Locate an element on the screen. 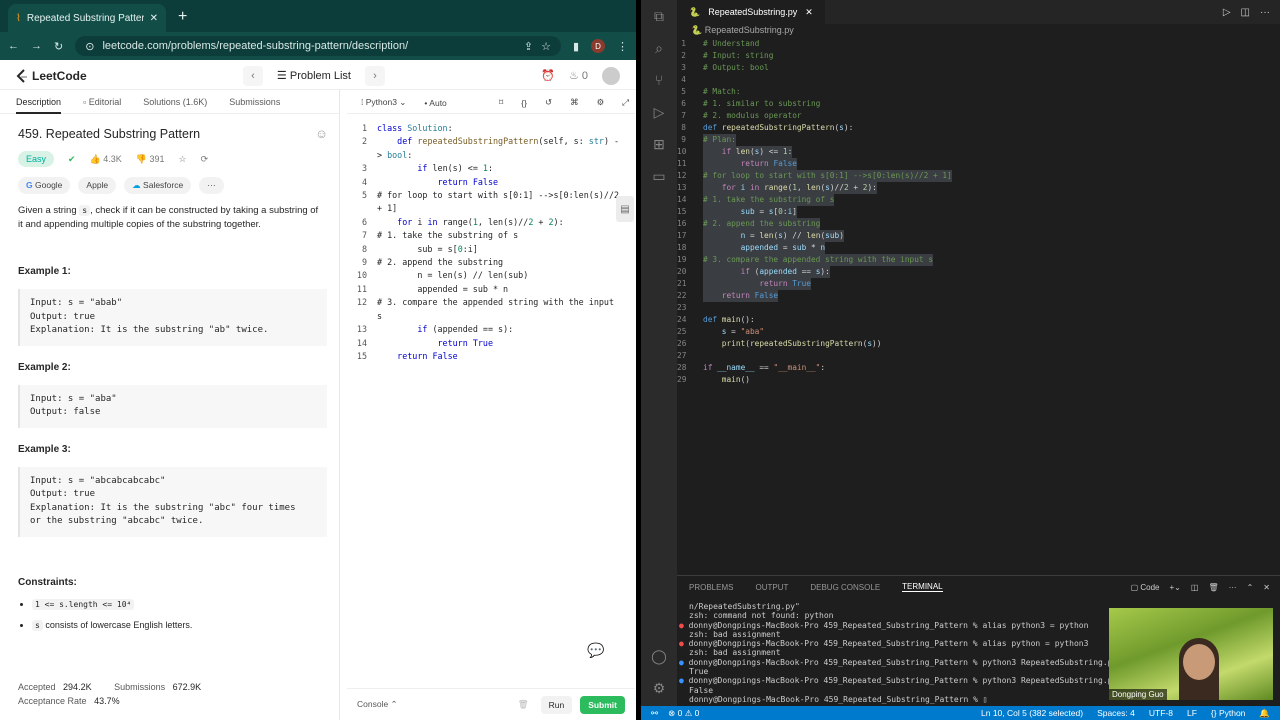  vscode-code-line: 13 for i in range(1, len(s)//2 + 2): is located at coordinates (977, 188).